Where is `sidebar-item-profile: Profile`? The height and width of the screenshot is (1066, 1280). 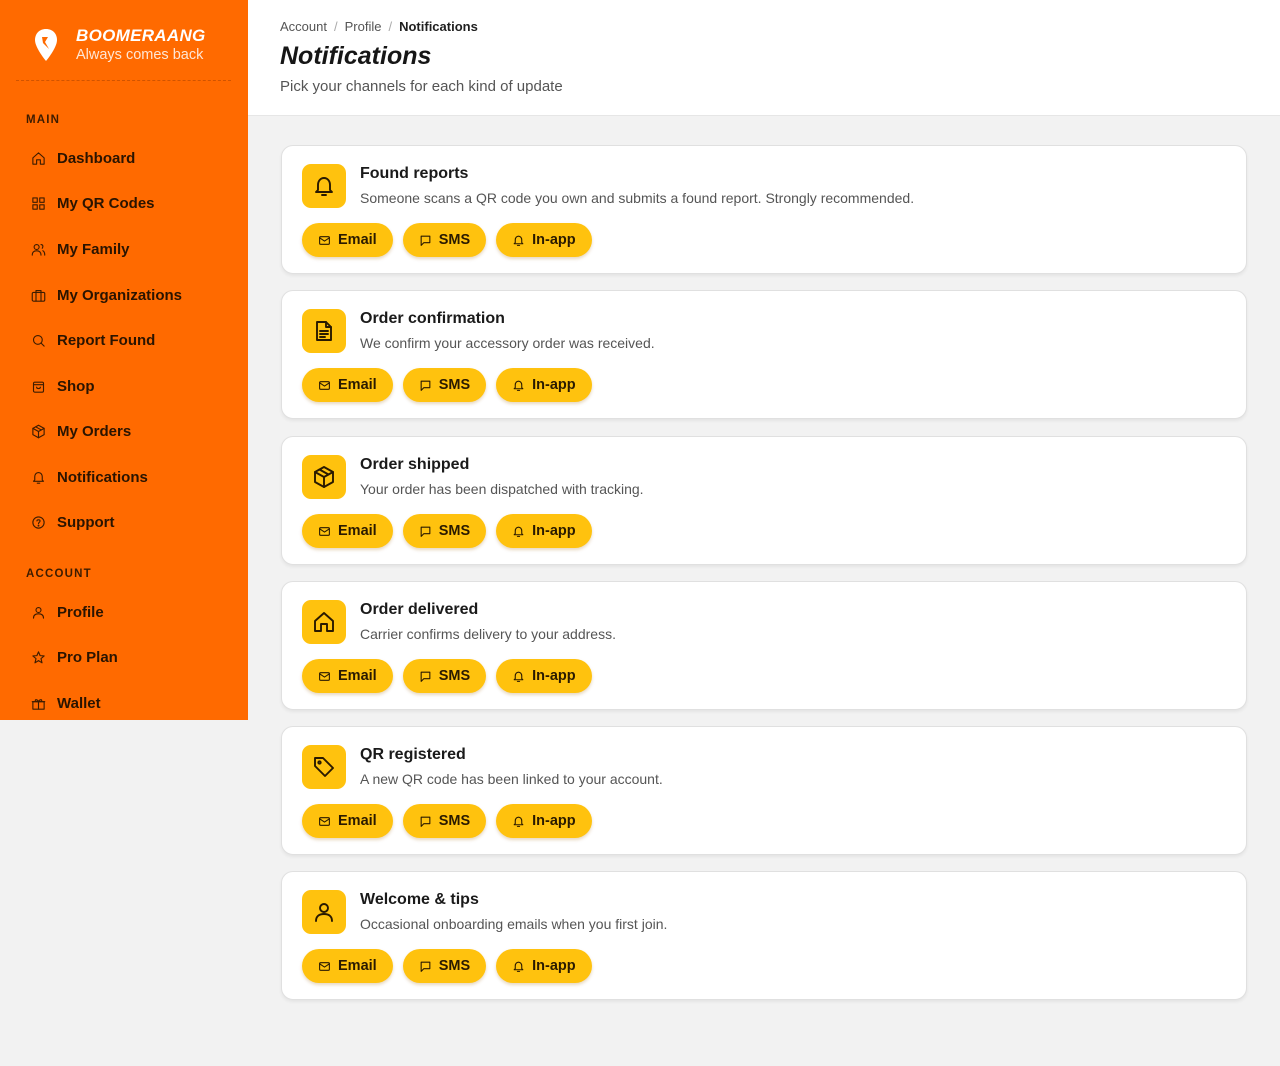
sidebar-item-profile: Profile is located at coordinates (131, 612).